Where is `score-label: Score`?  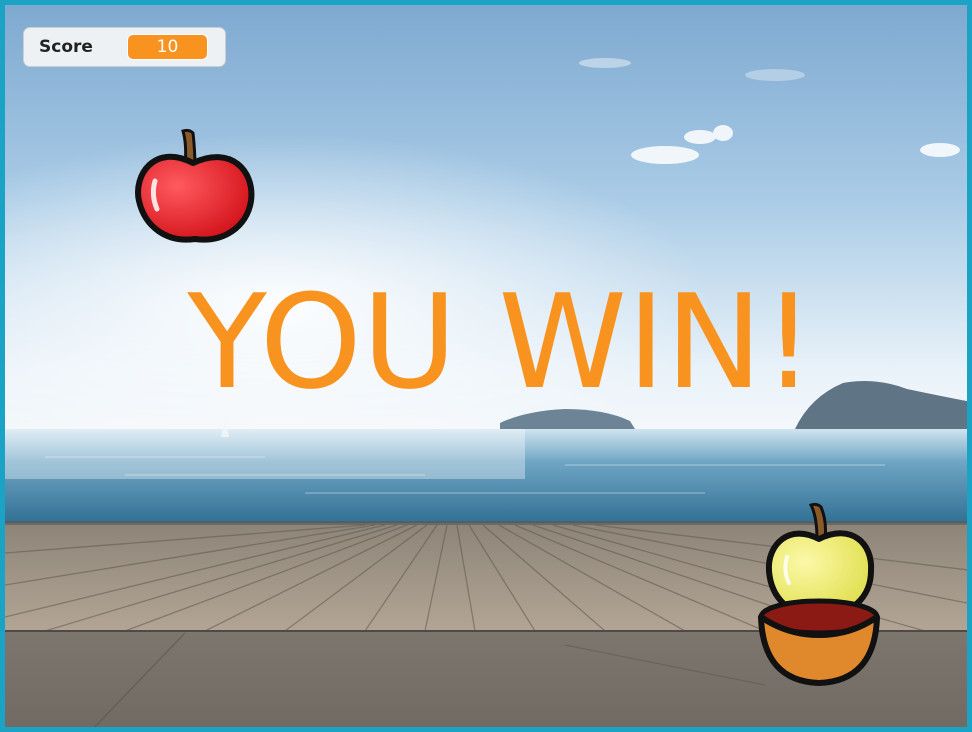
score-label: Score is located at coordinates (66, 47).